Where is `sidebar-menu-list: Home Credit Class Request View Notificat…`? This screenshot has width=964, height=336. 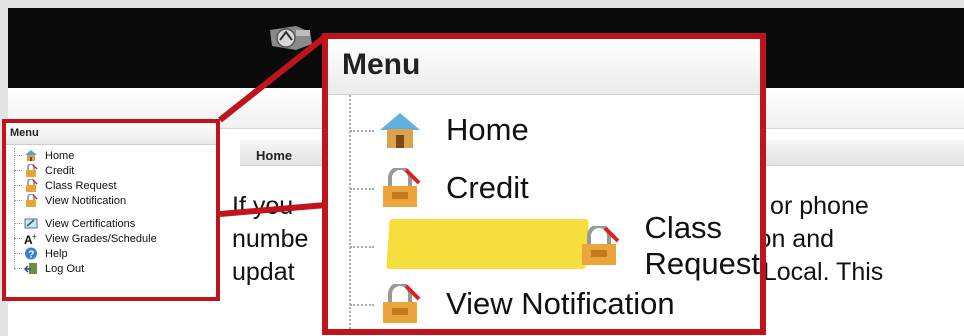 sidebar-menu-list: Home Credit Class Request View Notificat… is located at coordinates (111, 210).